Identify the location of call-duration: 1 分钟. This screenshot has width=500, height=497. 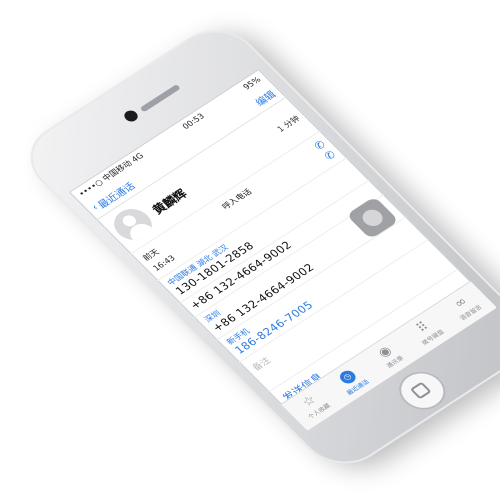
(288, 123).